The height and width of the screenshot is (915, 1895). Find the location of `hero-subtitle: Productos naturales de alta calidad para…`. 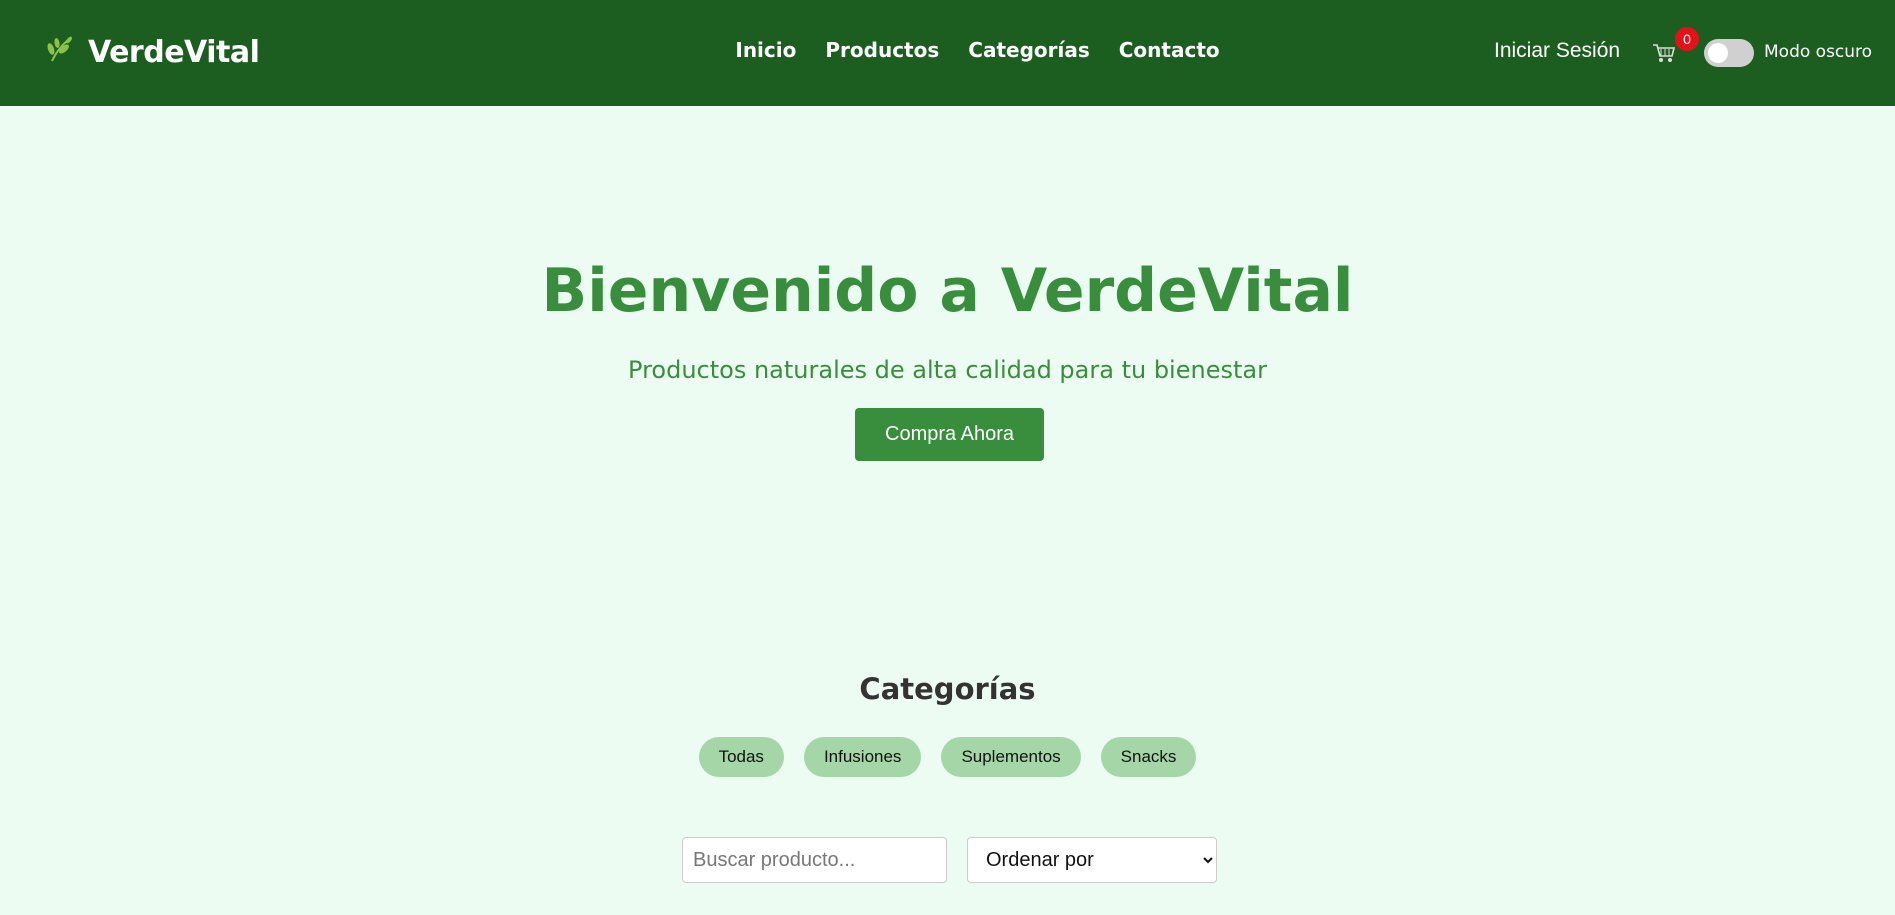

hero-subtitle: Productos naturales de alta calidad para… is located at coordinates (947, 370).